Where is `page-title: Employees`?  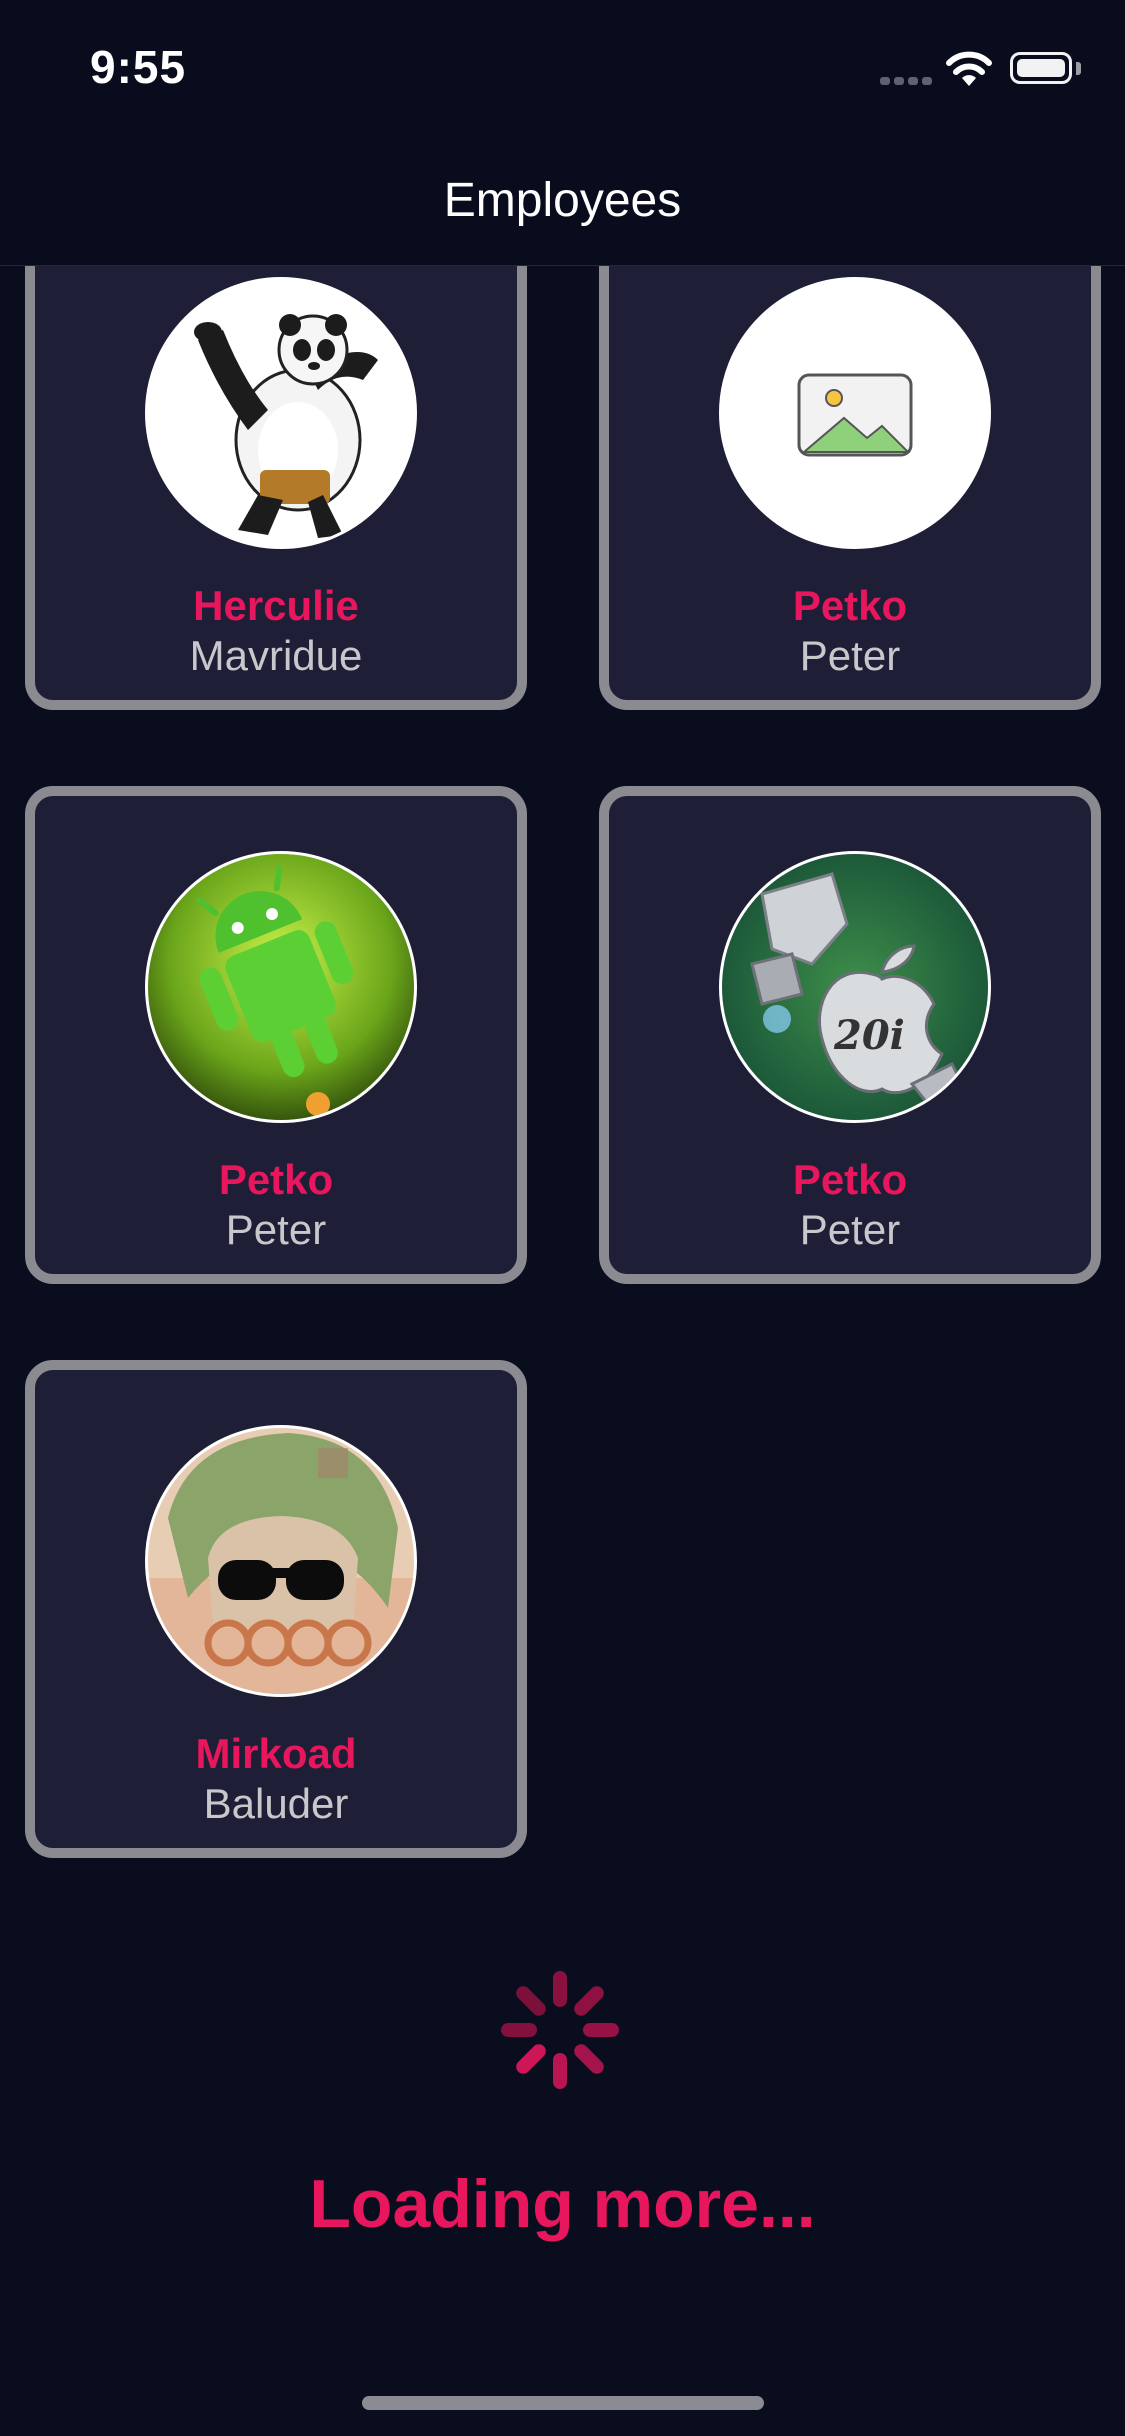
page-title: Employees is located at coordinates (562, 200).